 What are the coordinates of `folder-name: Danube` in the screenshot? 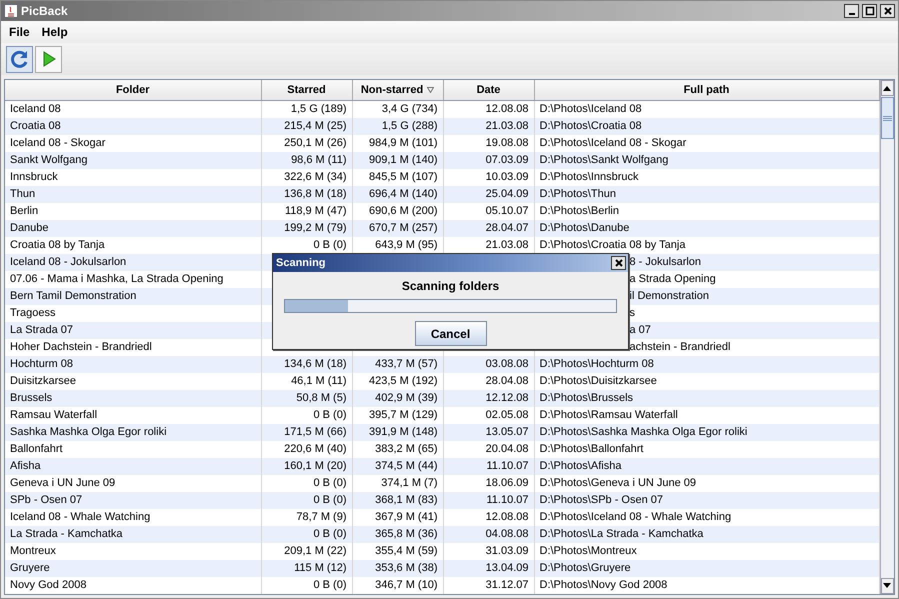 It's located at (29, 228).